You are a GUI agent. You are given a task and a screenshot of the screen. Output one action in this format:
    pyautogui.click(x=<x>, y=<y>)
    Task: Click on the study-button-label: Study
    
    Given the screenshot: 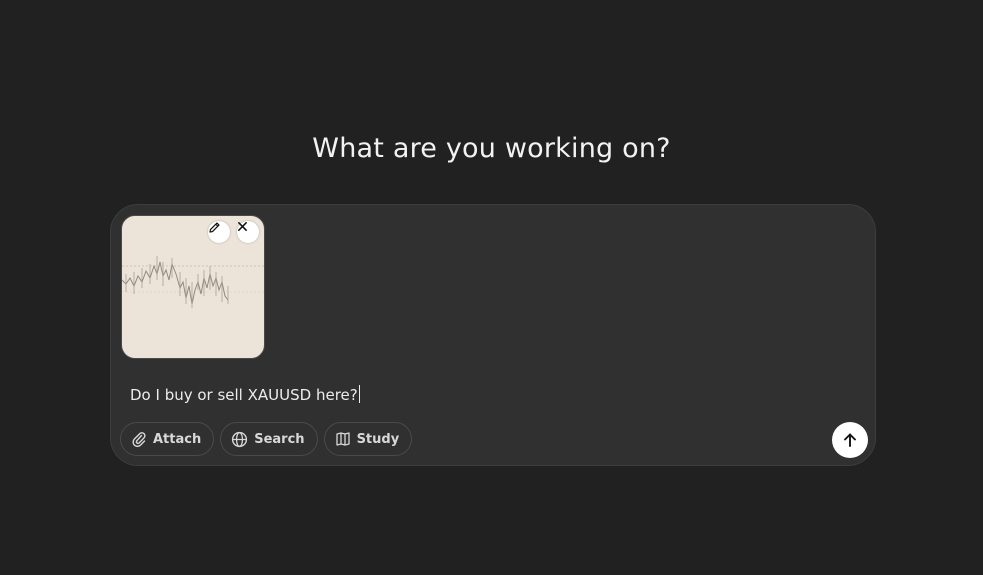 What is the action you would take?
    pyautogui.click(x=378, y=439)
    